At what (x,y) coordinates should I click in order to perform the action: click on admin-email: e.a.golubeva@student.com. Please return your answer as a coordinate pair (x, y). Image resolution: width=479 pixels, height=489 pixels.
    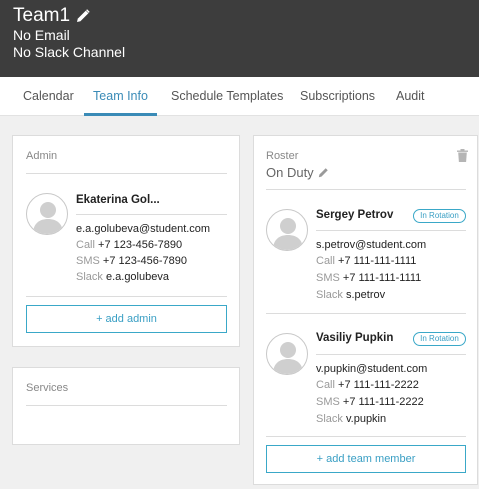
    Looking at the image, I should click on (143, 229).